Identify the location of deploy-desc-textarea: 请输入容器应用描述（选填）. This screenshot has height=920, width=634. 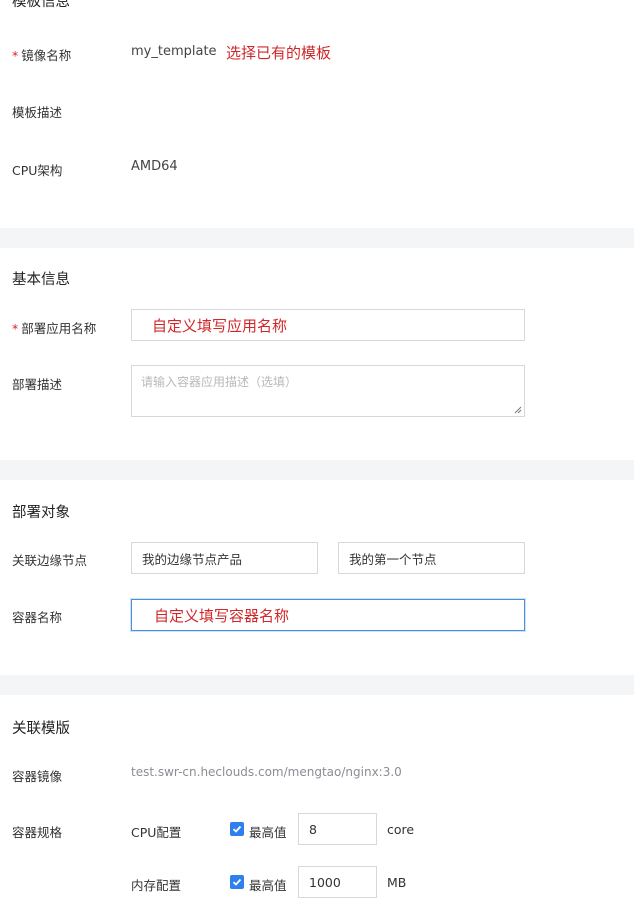
(328, 391).